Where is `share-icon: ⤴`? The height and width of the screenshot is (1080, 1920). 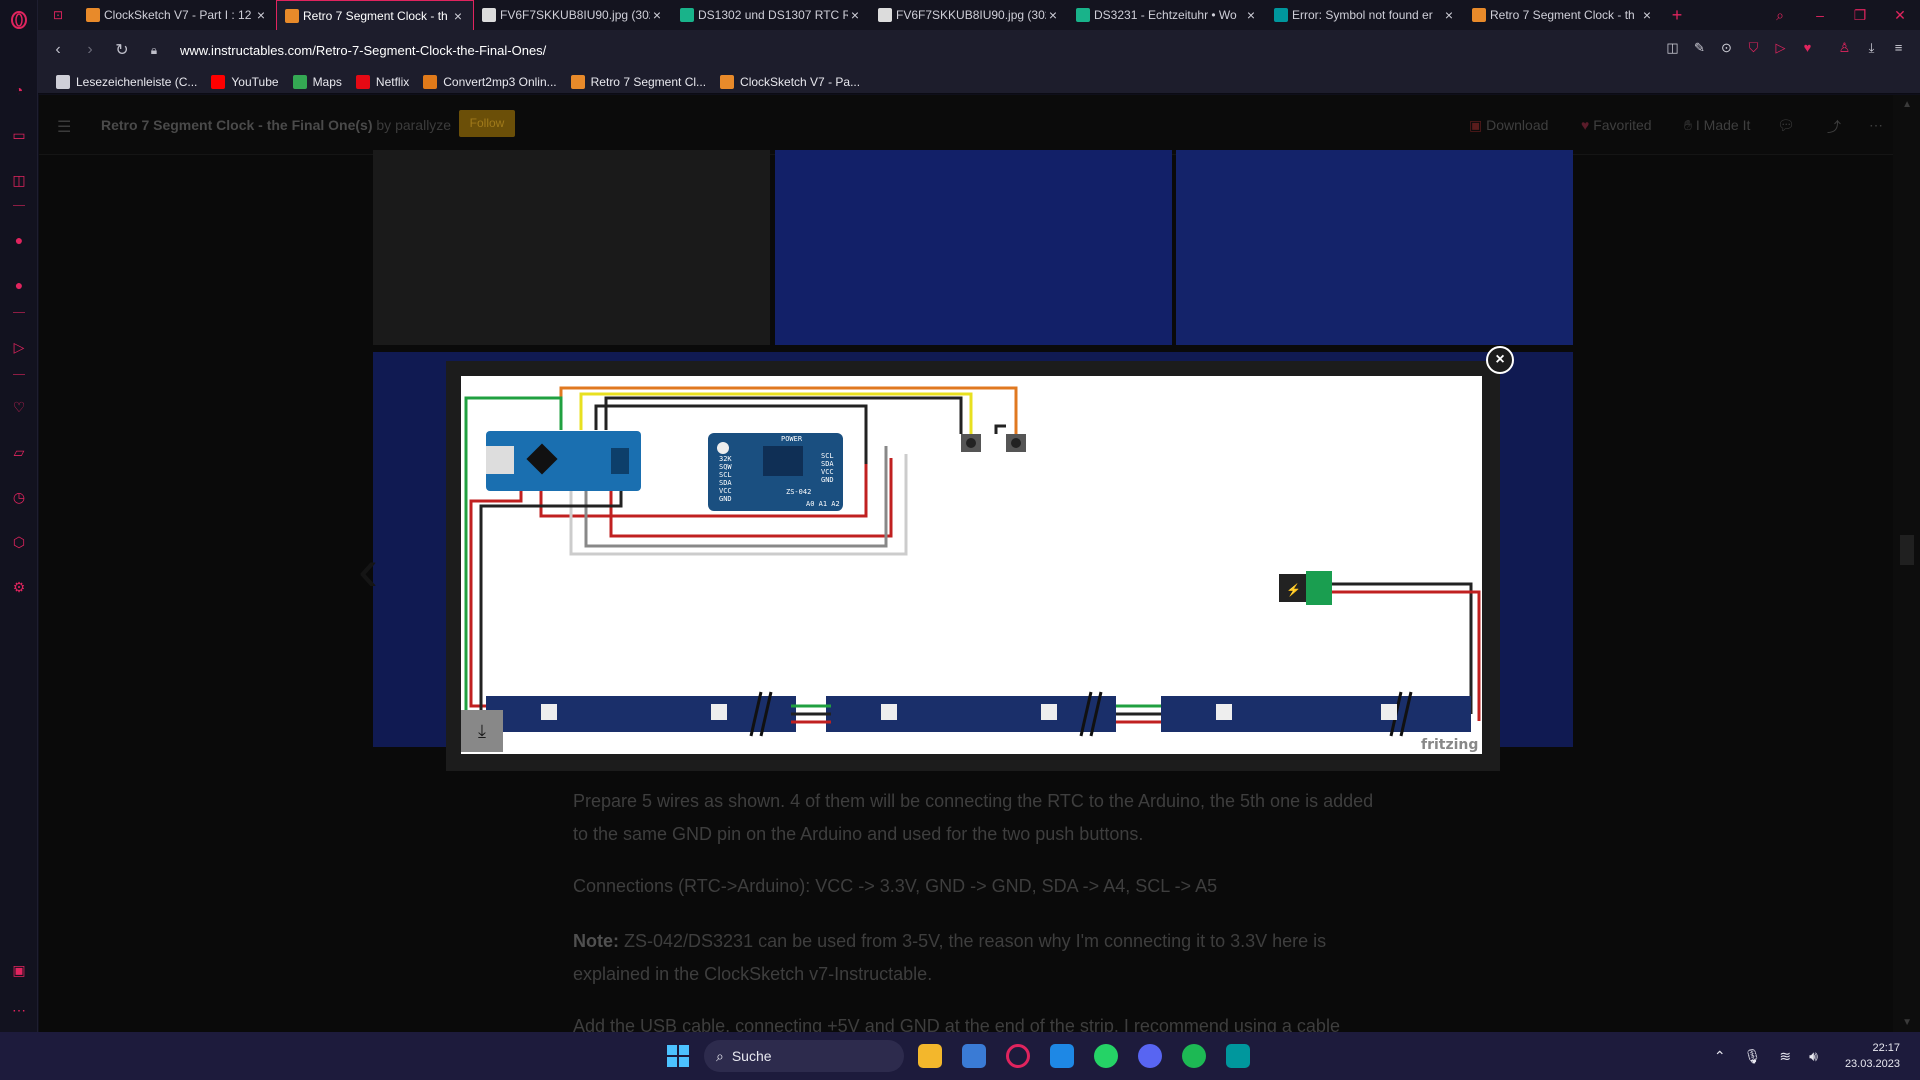
share-icon: ⤴ is located at coordinates (1834, 127).